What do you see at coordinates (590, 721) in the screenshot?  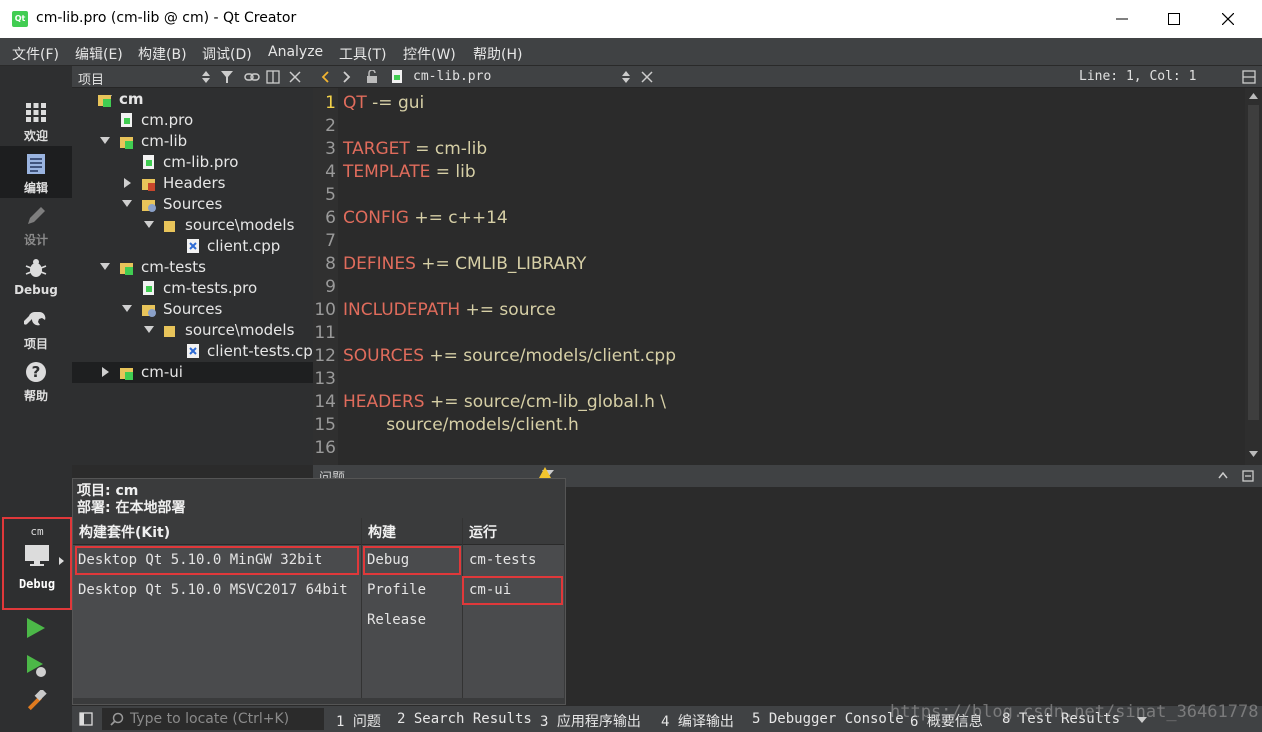 I see `output-tab-application-output: 3 应用程序输出` at bounding box center [590, 721].